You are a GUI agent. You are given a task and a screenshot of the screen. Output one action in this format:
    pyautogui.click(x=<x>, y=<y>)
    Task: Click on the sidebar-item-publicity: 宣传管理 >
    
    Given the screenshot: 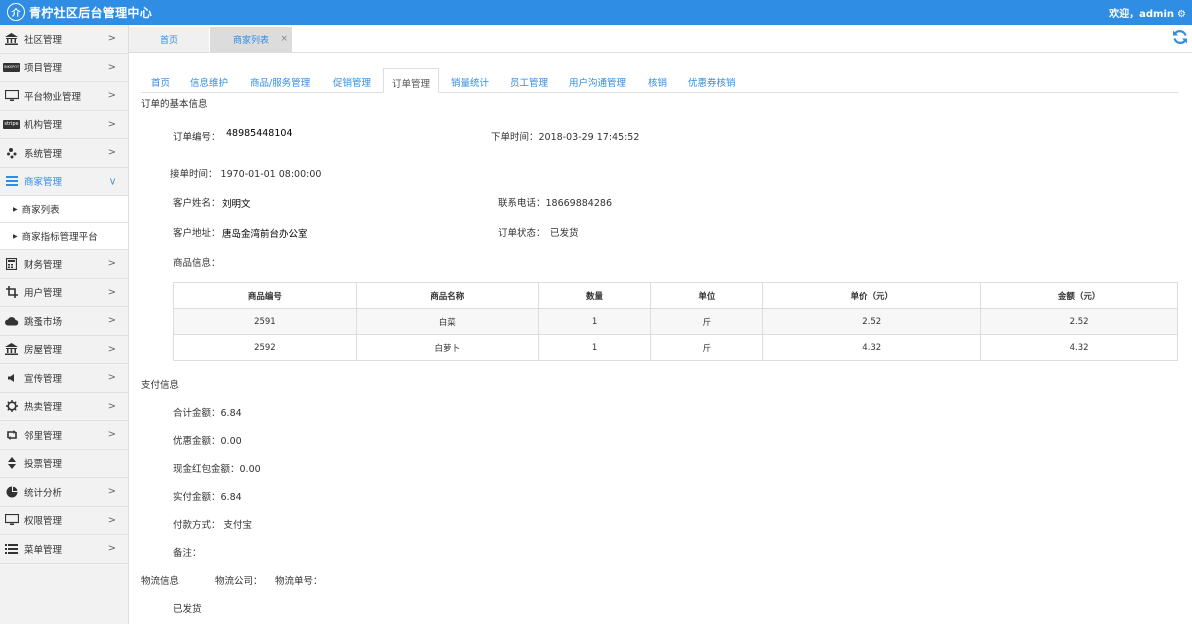 What is the action you would take?
    pyautogui.click(x=64, y=378)
    